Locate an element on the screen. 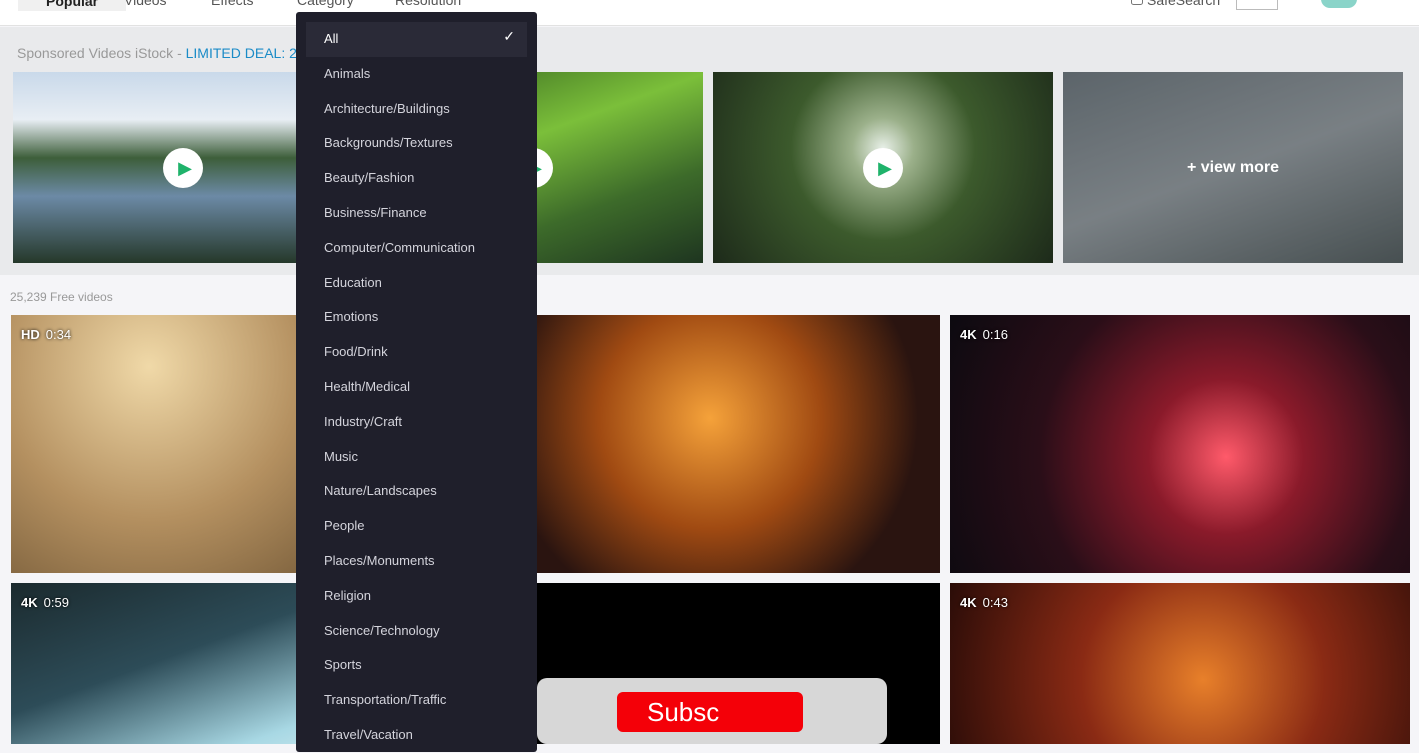  duration-label: 0:59 is located at coordinates (56, 602).